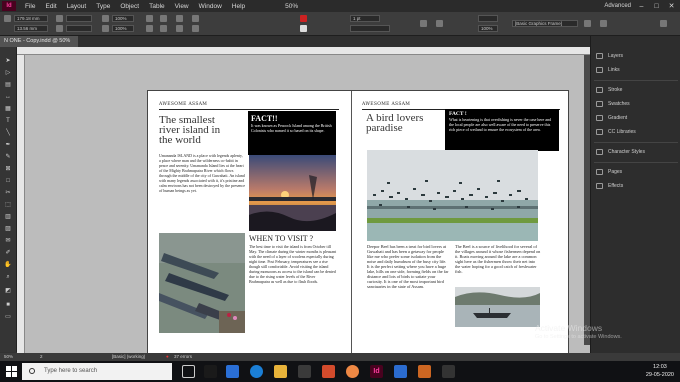 The height and width of the screenshot is (382, 680). I want to click on scale-x-field: 100%, so click(123, 18).